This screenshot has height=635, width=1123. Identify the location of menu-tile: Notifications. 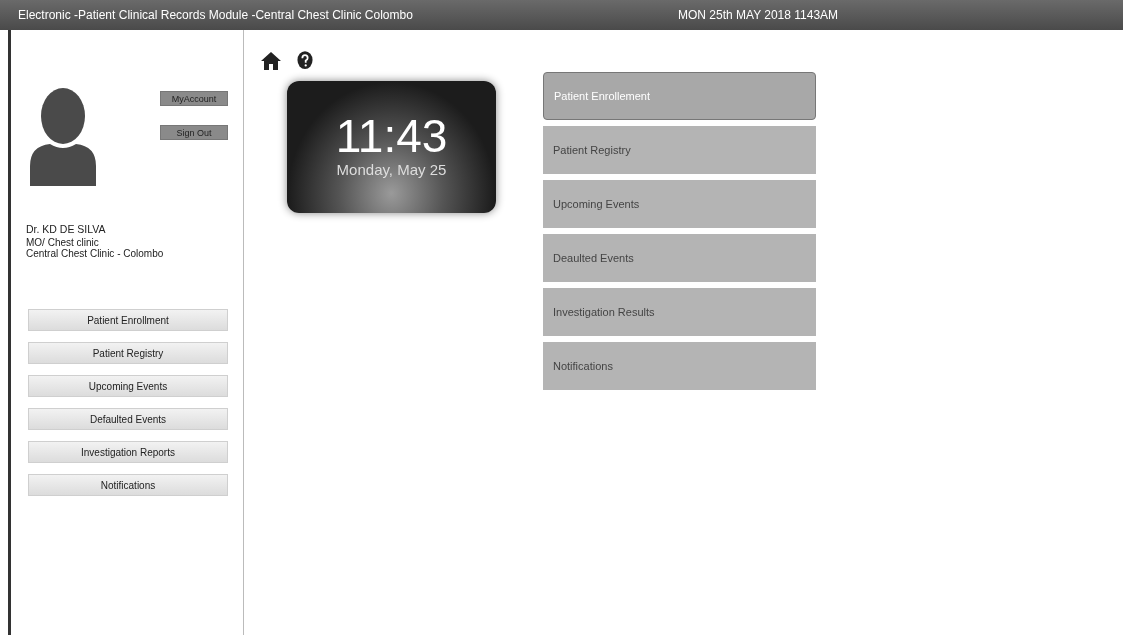
(679, 366).